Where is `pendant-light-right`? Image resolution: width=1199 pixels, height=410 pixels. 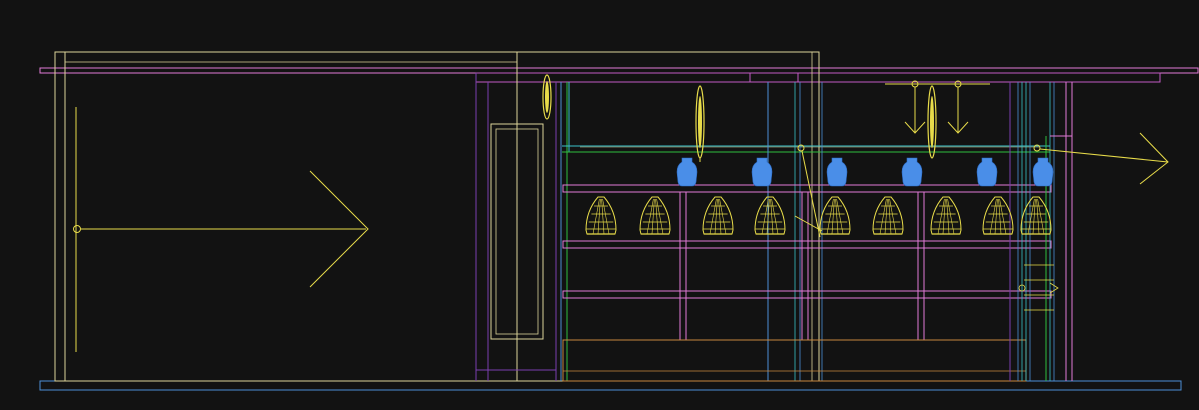 pendant-light-right is located at coordinates (932, 122).